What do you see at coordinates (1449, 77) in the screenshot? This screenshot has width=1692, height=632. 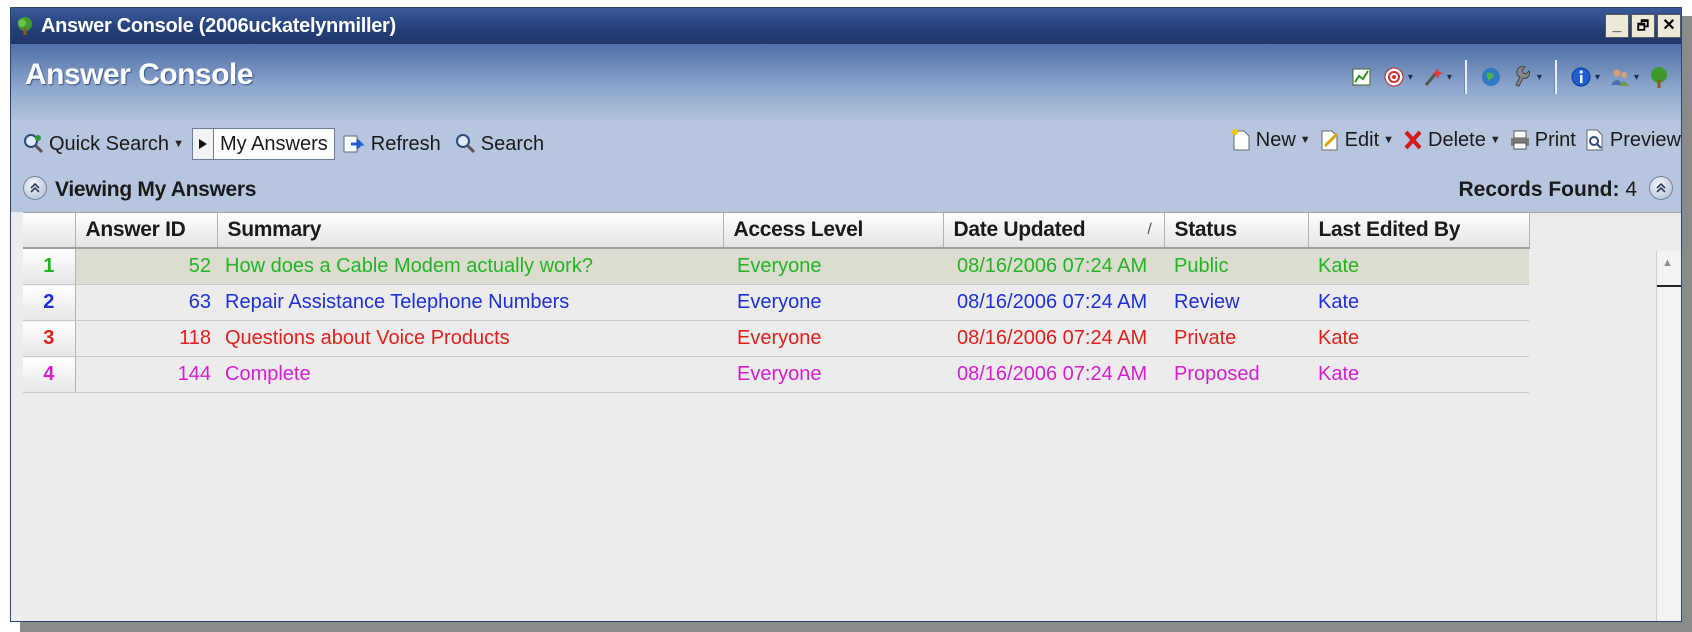 I see `wand-dropdown-icon: ▾` at bounding box center [1449, 77].